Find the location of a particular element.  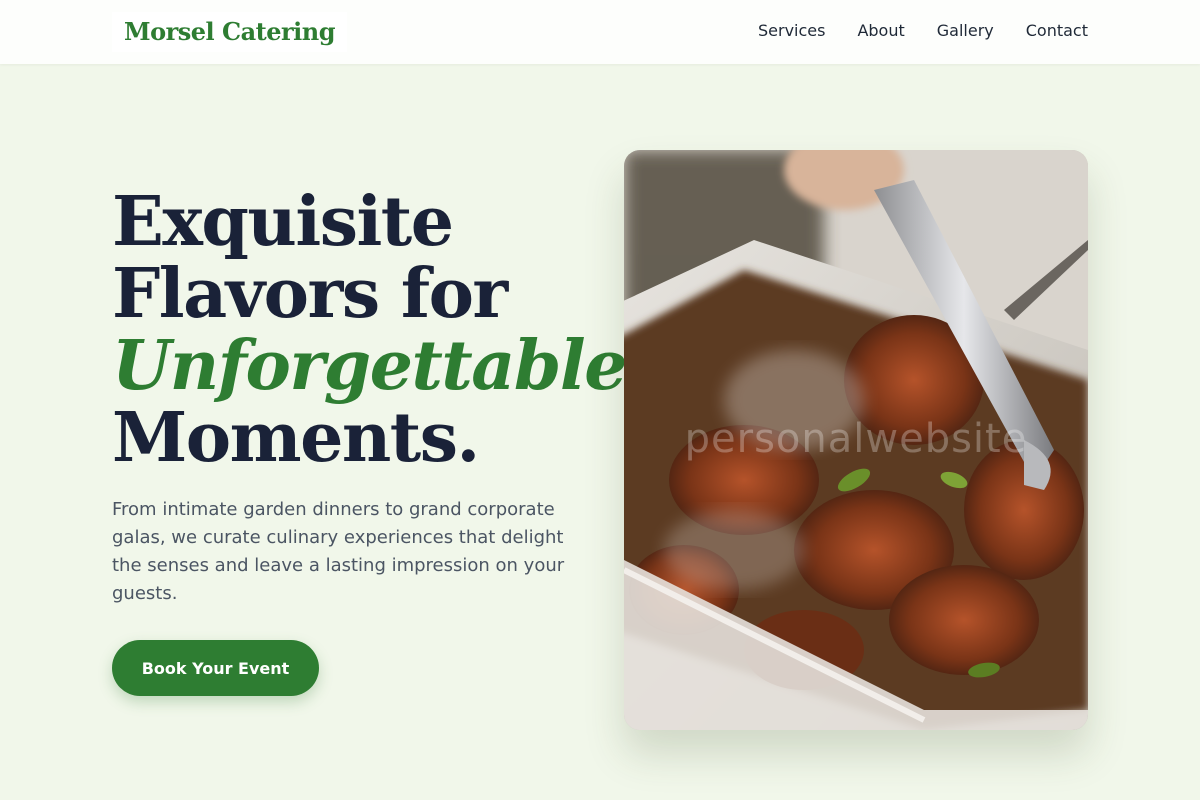

brand-logo: Morsel Catering is located at coordinates (229, 32).